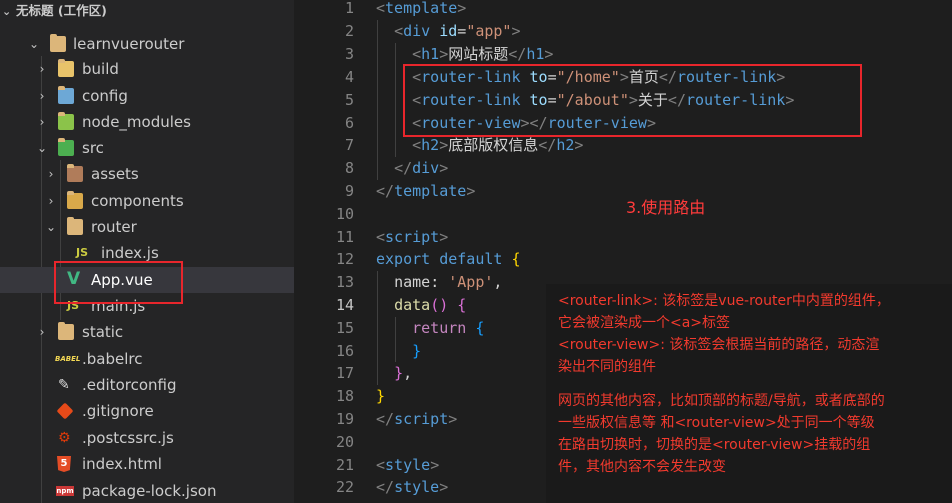 Image resolution: width=952 pixels, height=503 pixels. What do you see at coordinates (714, 445) in the screenshot?
I see `note-line: 在路由切换时，切换的是<router-view>挂载的组` at bounding box center [714, 445].